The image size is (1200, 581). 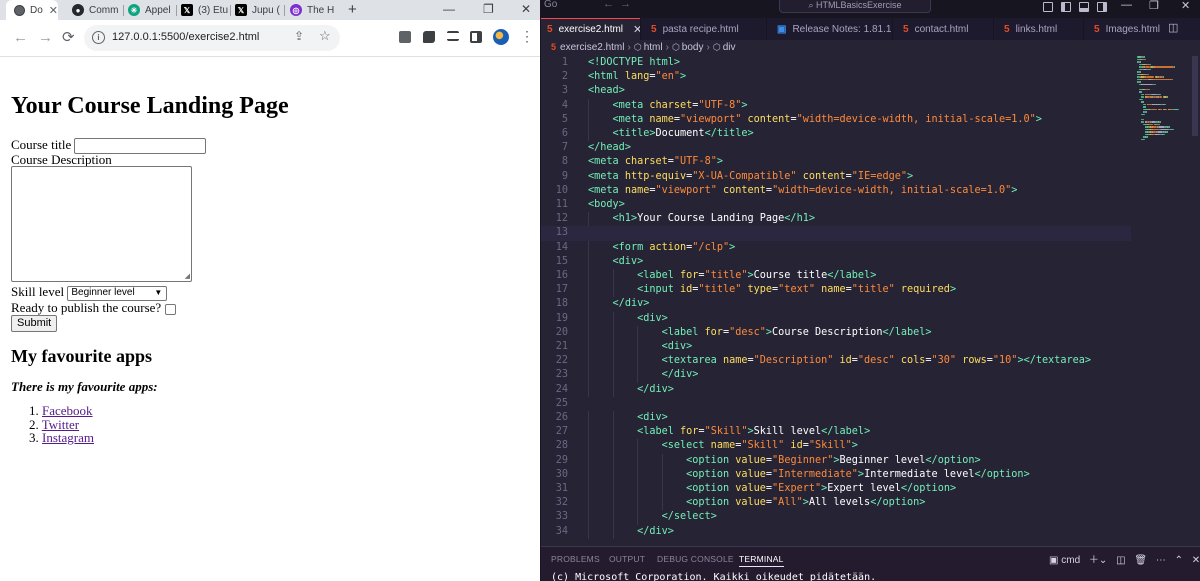 What do you see at coordinates (1066, 7) in the screenshot?
I see `layout-sidebar-icon` at bounding box center [1066, 7].